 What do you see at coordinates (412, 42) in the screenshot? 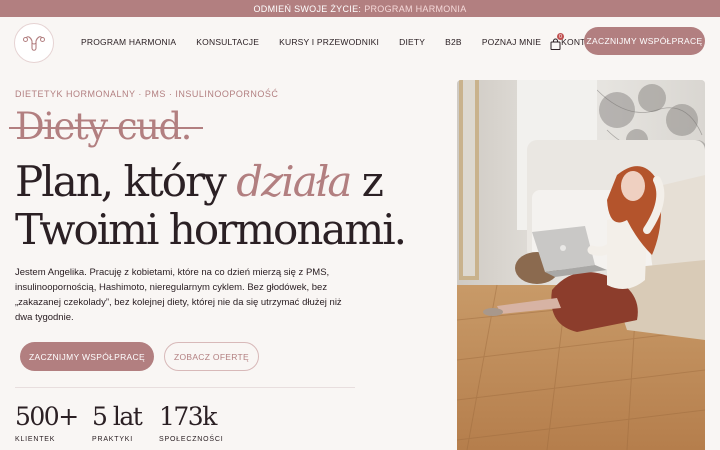
I see `nav-item-diety: DIETY` at bounding box center [412, 42].